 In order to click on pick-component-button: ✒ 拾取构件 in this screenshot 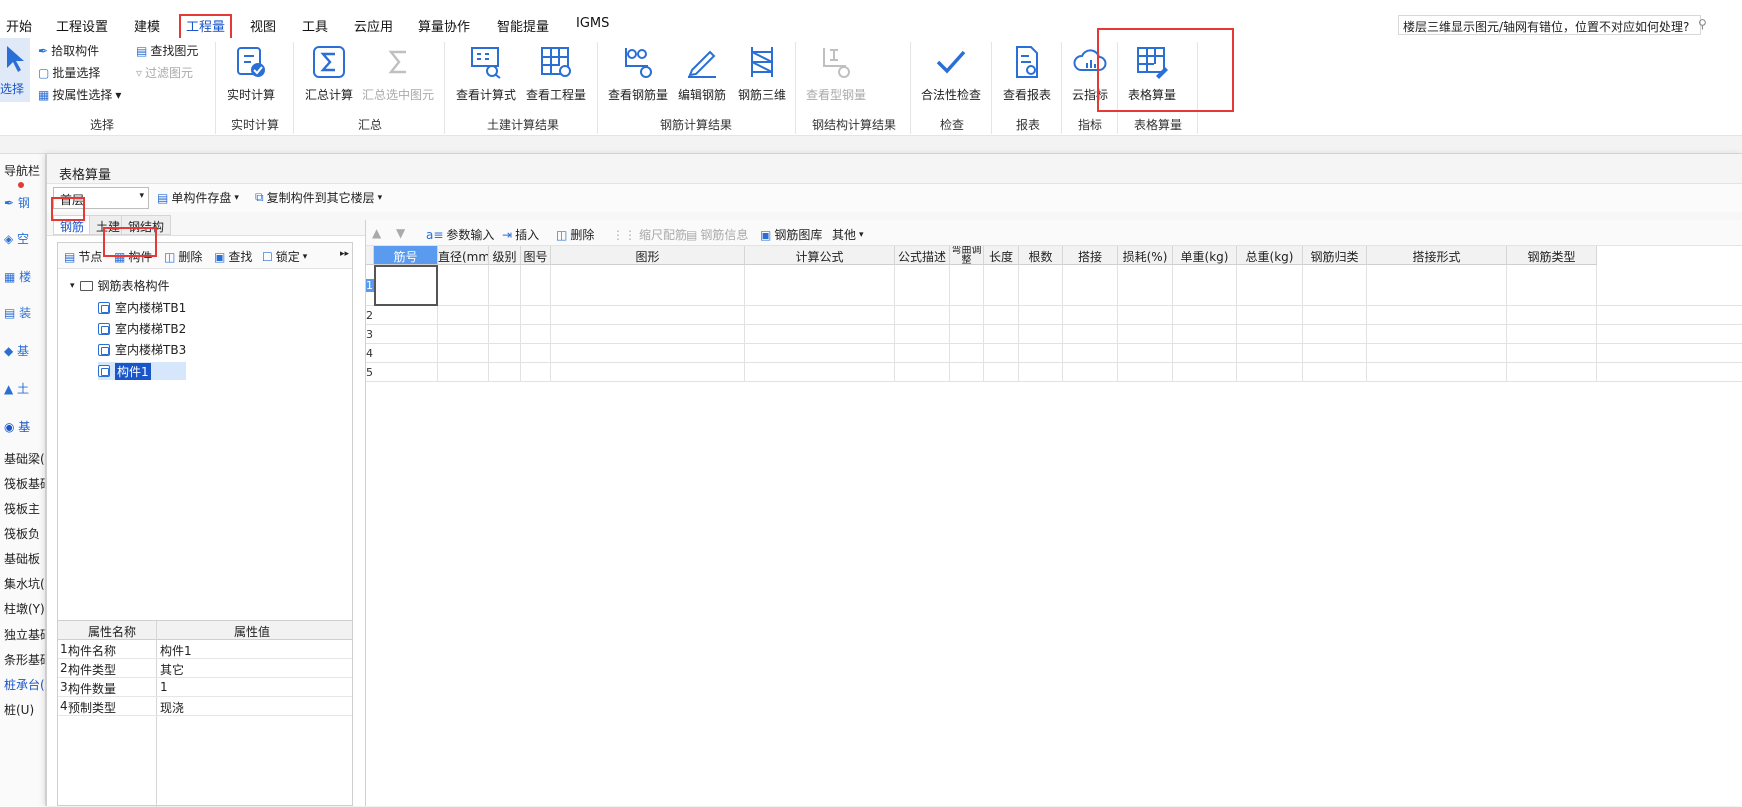, I will do `click(68, 50)`.